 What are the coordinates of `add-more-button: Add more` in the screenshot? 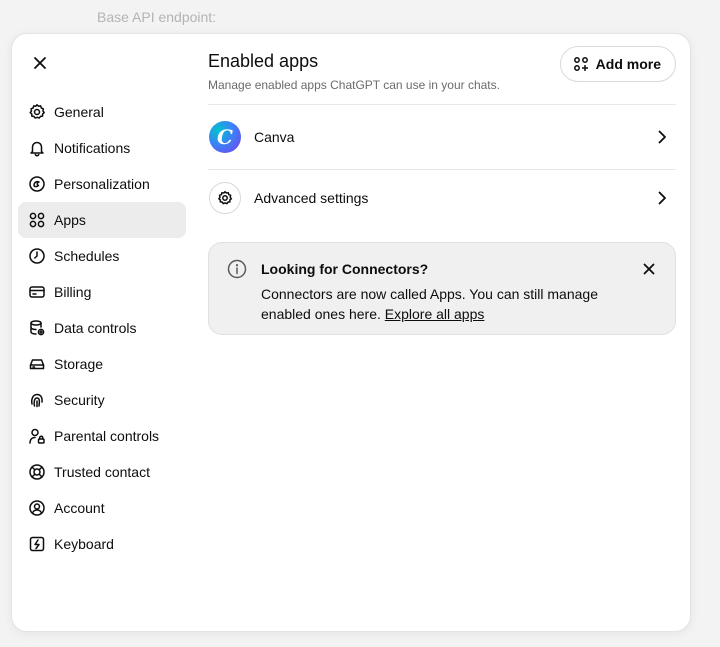 It's located at (617, 64).